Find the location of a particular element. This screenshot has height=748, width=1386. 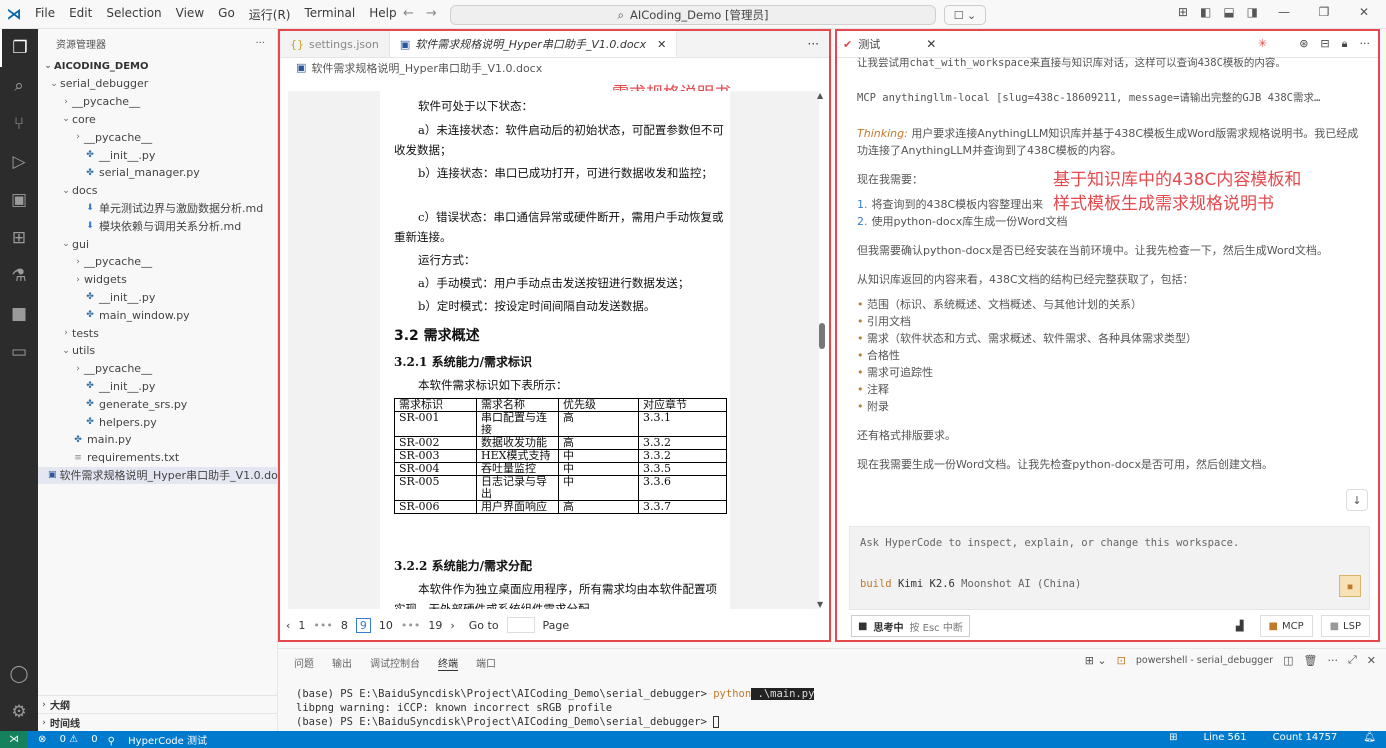

close-chat-tab-icon: ✕ is located at coordinates (931, 44).